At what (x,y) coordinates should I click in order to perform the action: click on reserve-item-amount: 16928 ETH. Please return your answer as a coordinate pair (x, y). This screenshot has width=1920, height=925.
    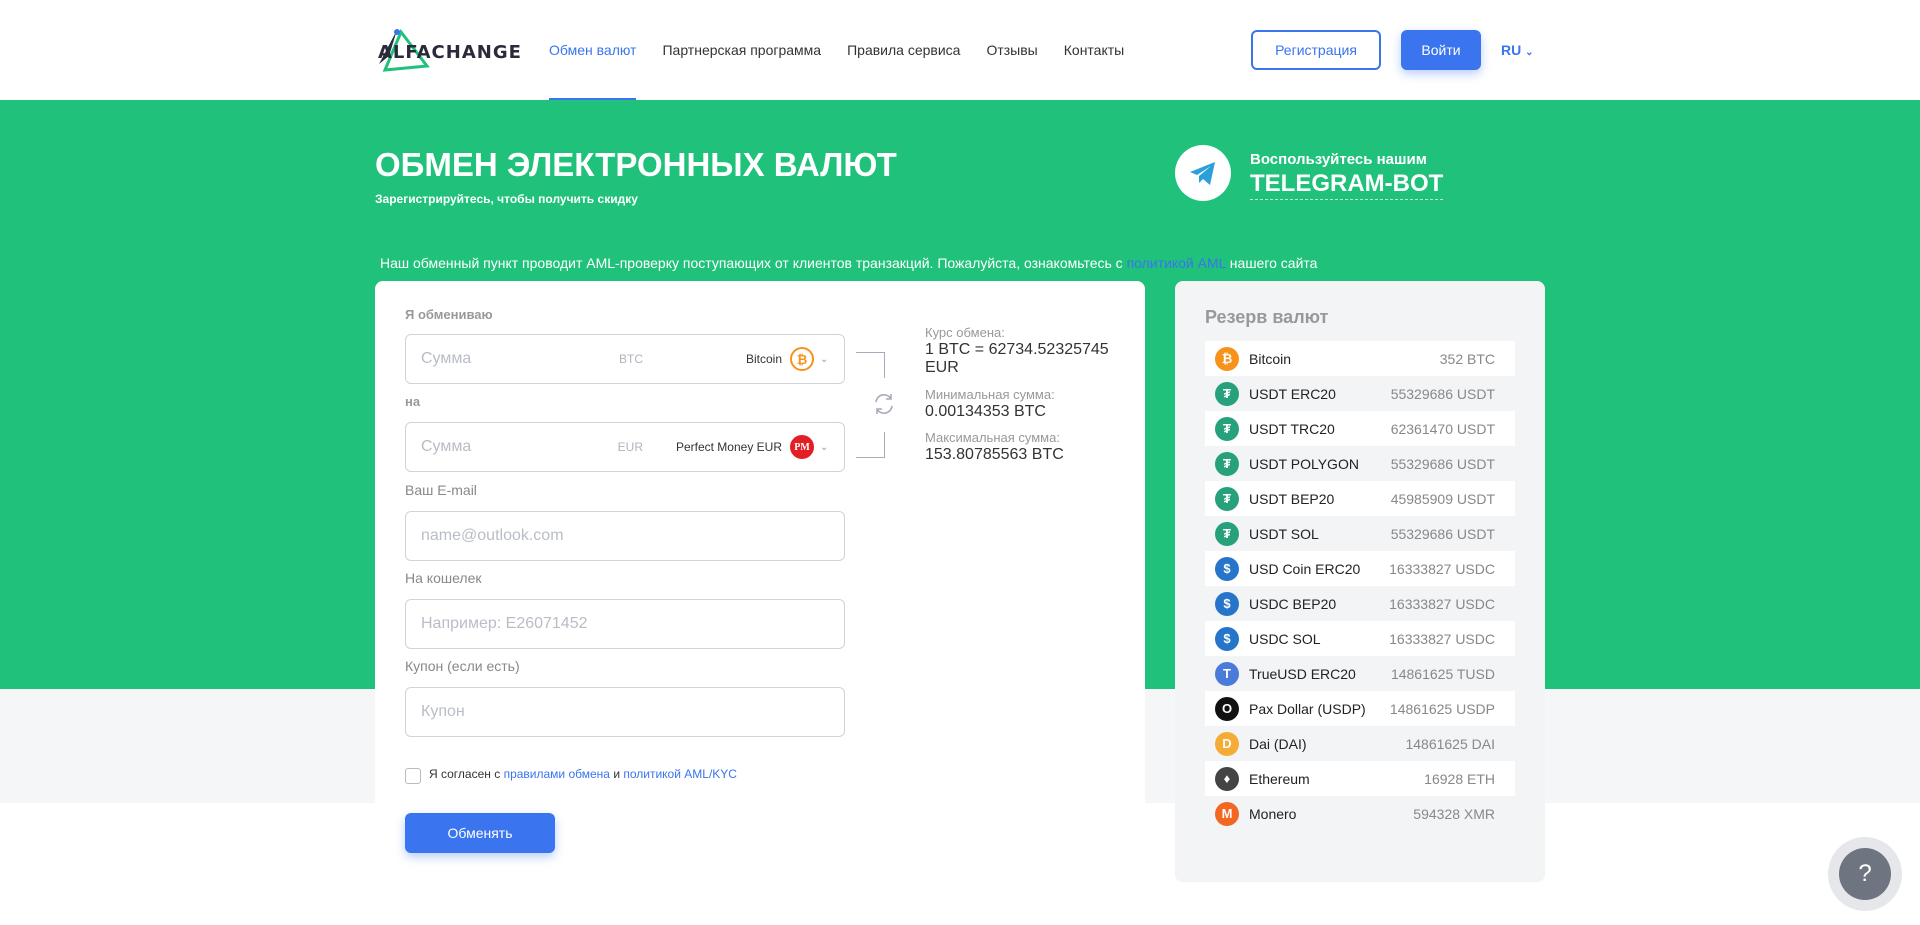
    Looking at the image, I should click on (1459, 778).